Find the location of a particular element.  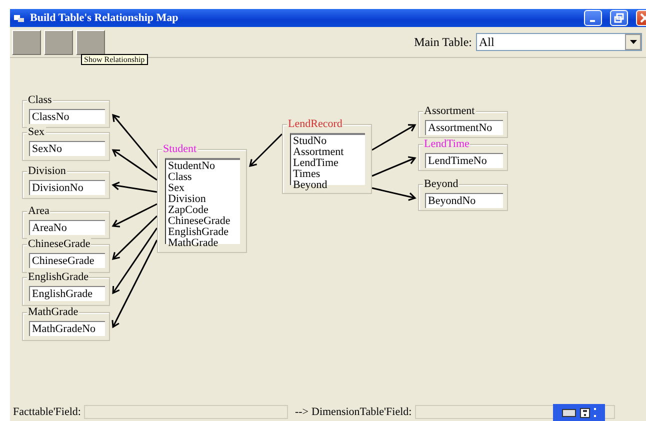

caret-icon is located at coordinates (633, 42).